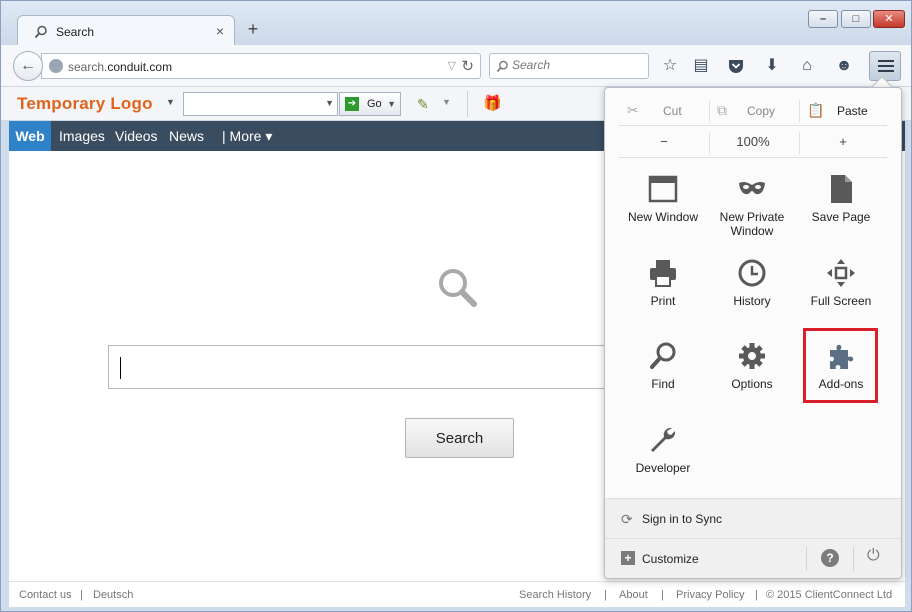  What do you see at coordinates (423, 104) in the screenshot?
I see `highlighter-icon: ✎` at bounding box center [423, 104].